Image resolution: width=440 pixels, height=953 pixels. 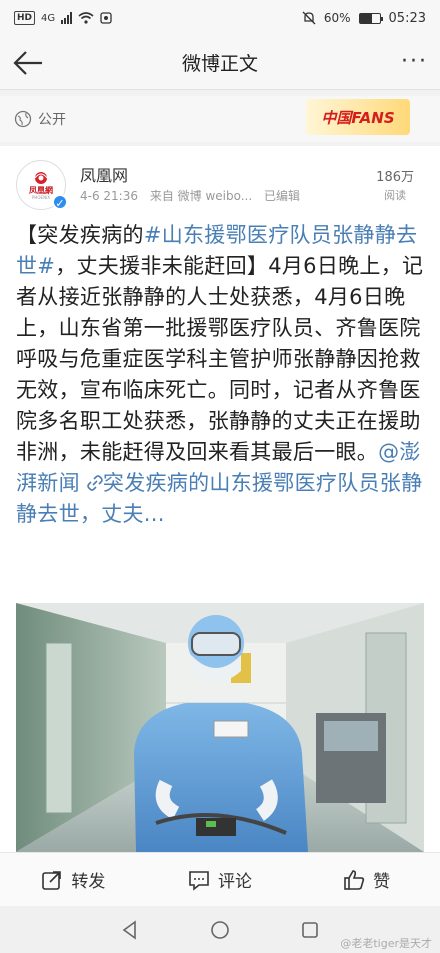 What do you see at coordinates (220, 119) in the screenshot?
I see `visibility-row: 公开 中国FANS` at bounding box center [220, 119].